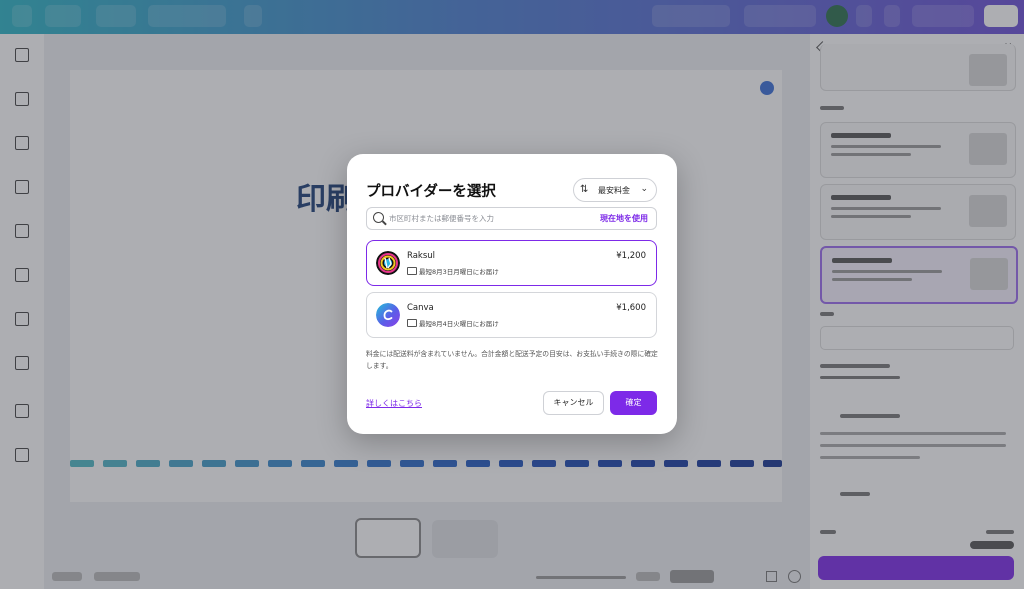  Describe the element at coordinates (631, 308) in the screenshot. I see `provider-price: ¥1,600` at that location.